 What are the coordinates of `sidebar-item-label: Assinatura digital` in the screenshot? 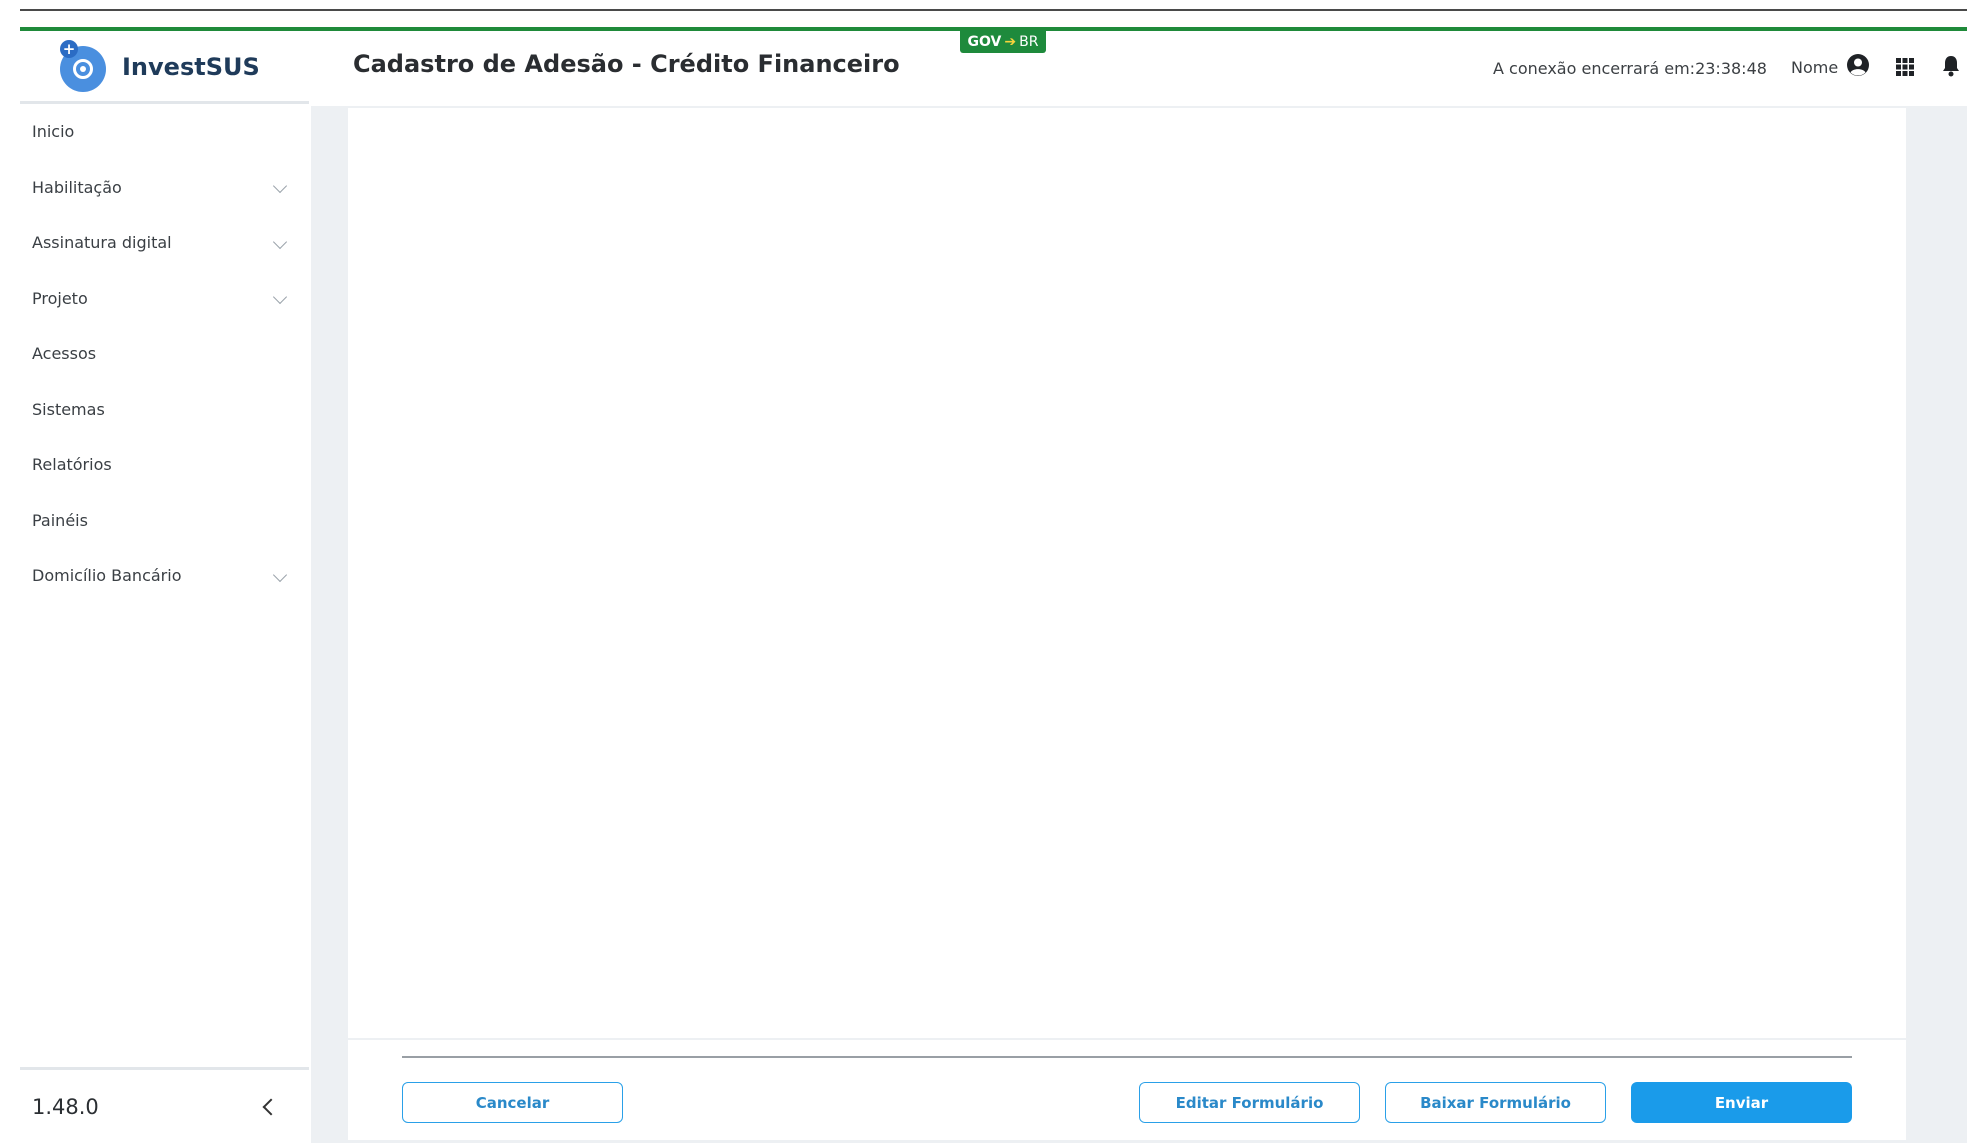 It's located at (102, 243).